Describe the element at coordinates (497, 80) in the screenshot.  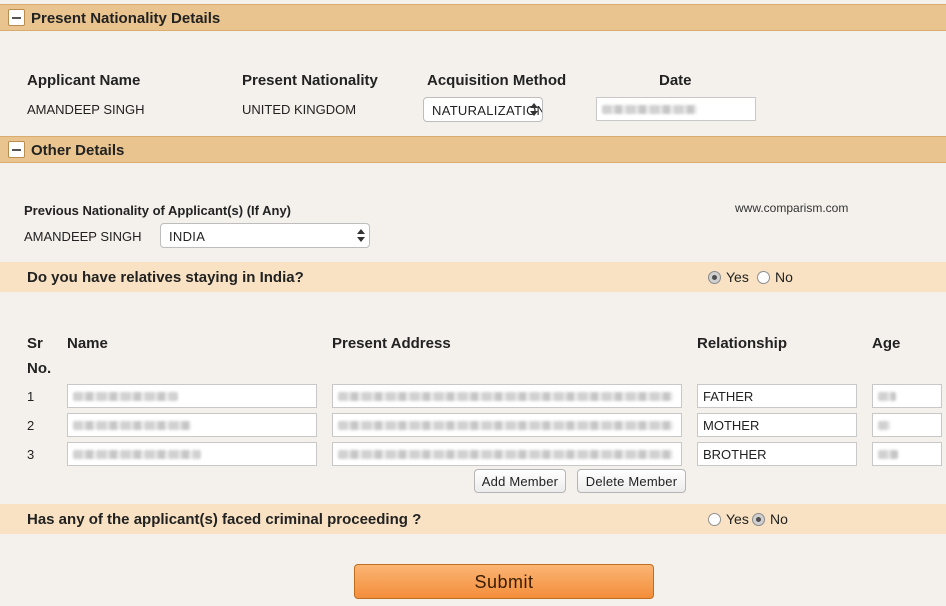
I see `acquisition-method-header: Acquisition Method` at that location.